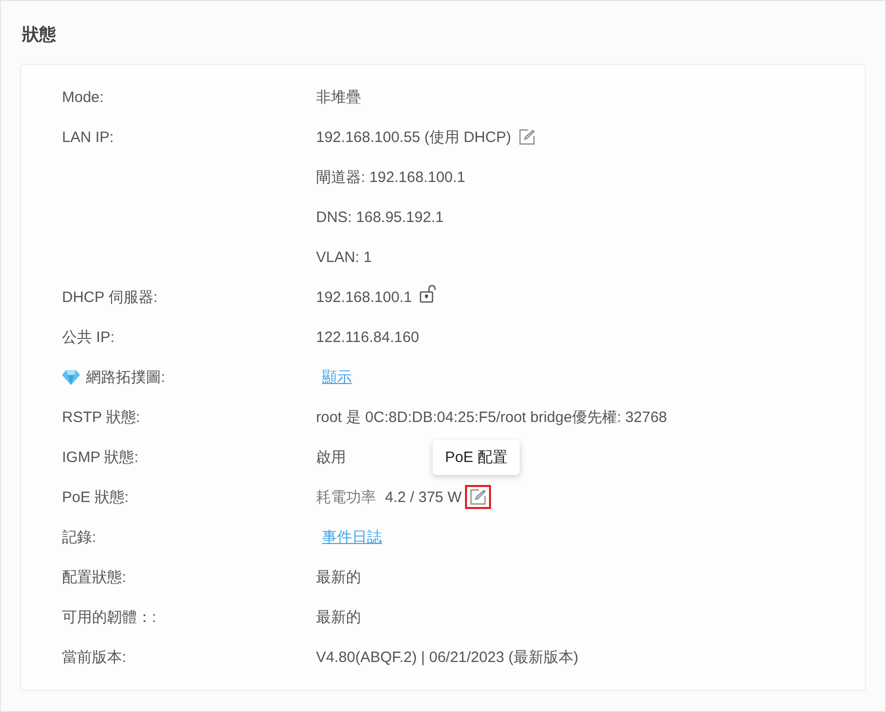 The width and height of the screenshot is (886, 712). What do you see at coordinates (38, 35) in the screenshot?
I see `section-title: 狀態` at bounding box center [38, 35].